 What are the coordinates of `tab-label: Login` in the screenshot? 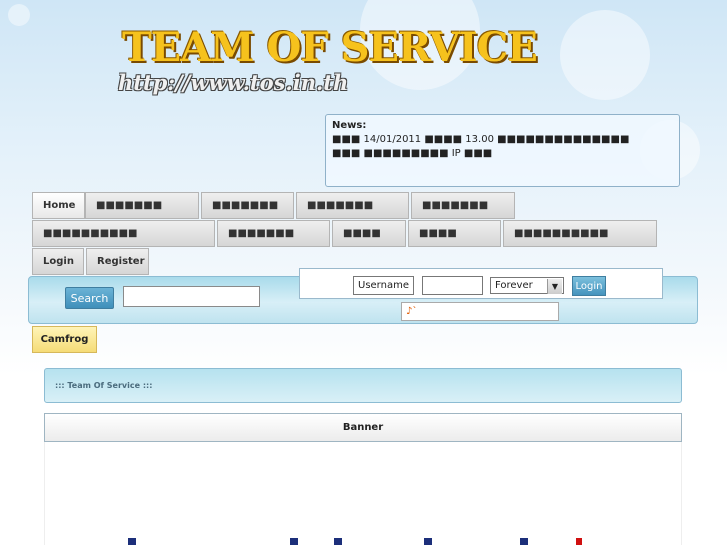 It's located at (58, 261).